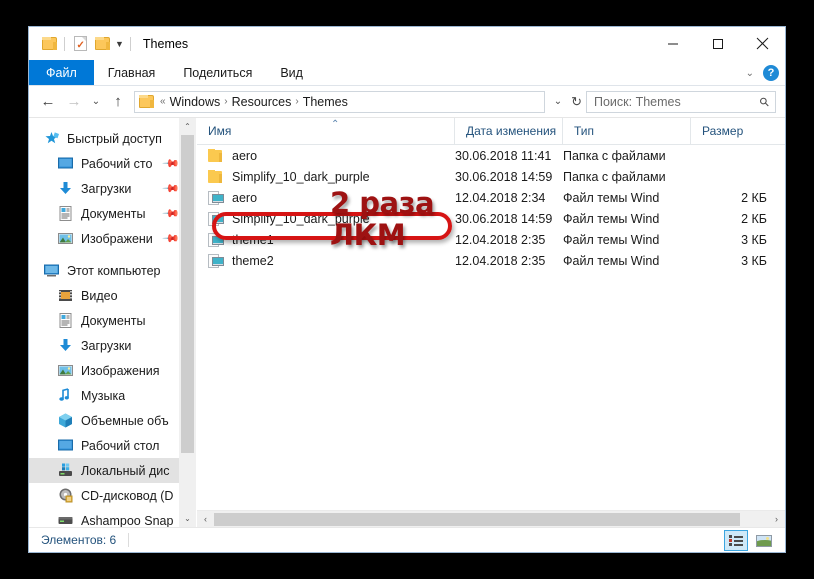  I want to click on chevron-down-icon: ⌄, so click(750, 73).